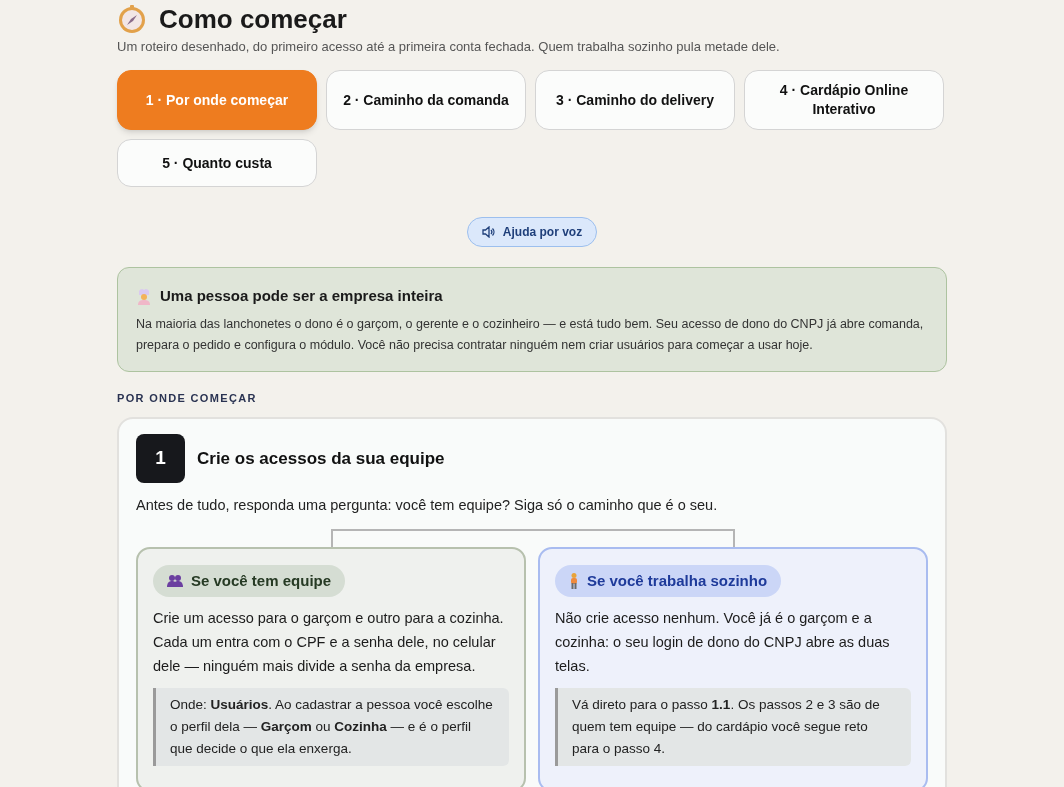  Describe the element at coordinates (249, 581) in the screenshot. I see `path-badge: Se você tem equipe` at that location.